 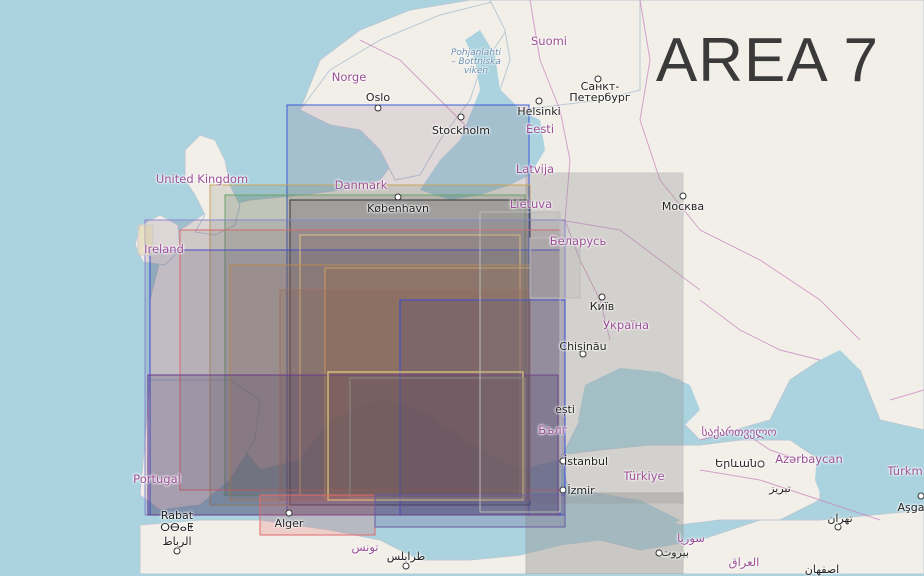 I want to click on city-label: Alger, so click(x=289, y=523).